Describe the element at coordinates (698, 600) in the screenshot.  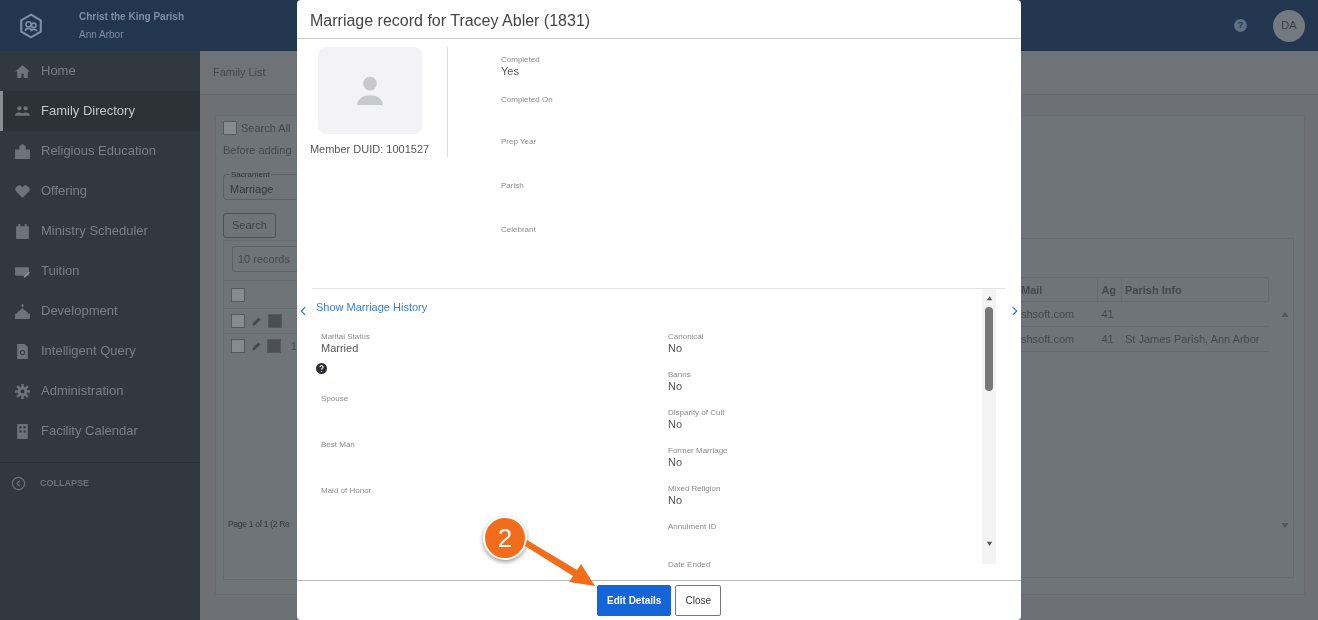
I see `close-button: Close` at that location.